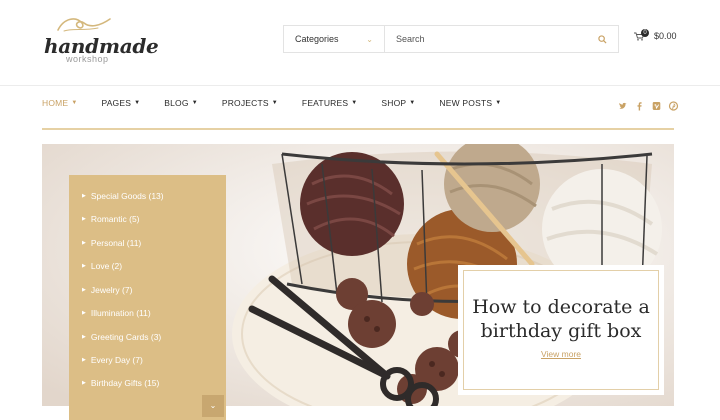 The height and width of the screenshot is (420, 720). I want to click on nav-item-home: HOME ▼, so click(59, 103).